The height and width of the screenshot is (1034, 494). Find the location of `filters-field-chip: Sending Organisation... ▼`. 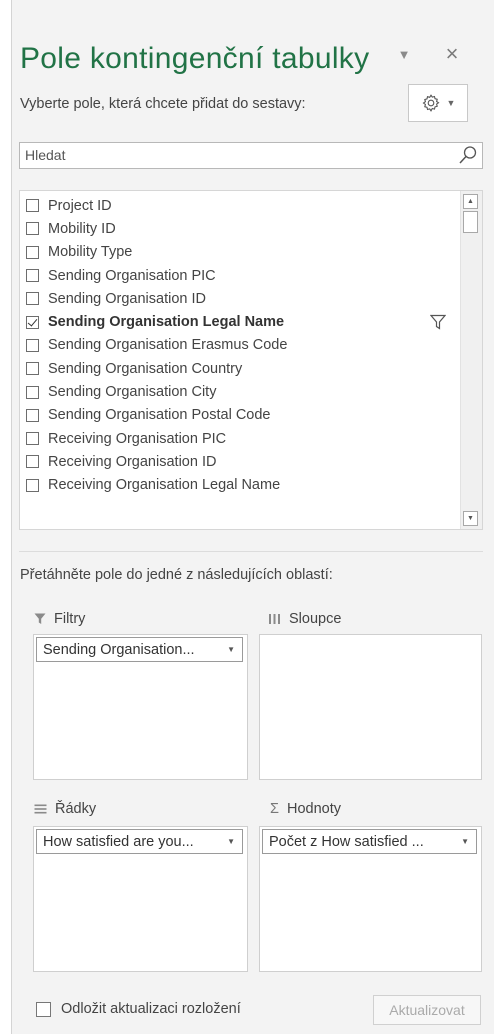

filters-field-chip: Sending Organisation... ▼ is located at coordinates (139, 649).